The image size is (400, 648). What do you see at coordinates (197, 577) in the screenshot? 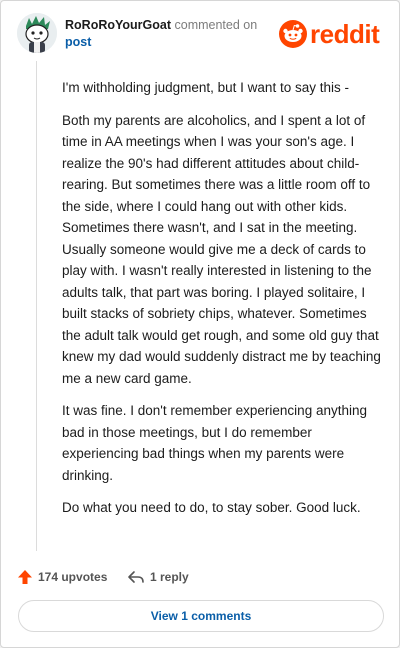
I see `comment-actions: 174 upvotes 1 reply` at bounding box center [197, 577].